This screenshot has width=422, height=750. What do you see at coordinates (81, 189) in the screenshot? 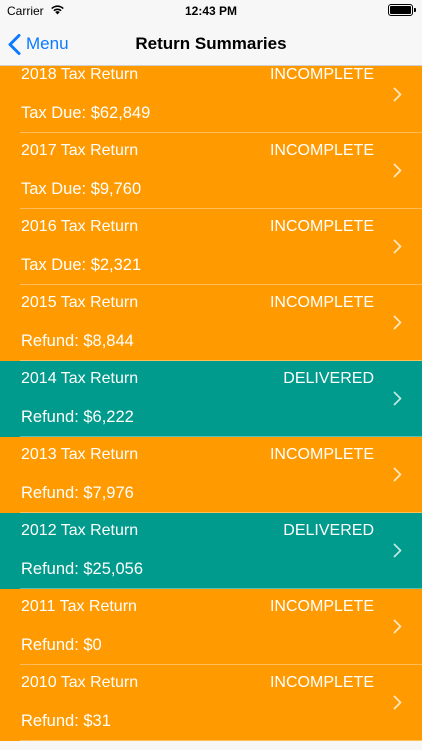
I see `row-amount: Tax Due: $9,760` at bounding box center [81, 189].